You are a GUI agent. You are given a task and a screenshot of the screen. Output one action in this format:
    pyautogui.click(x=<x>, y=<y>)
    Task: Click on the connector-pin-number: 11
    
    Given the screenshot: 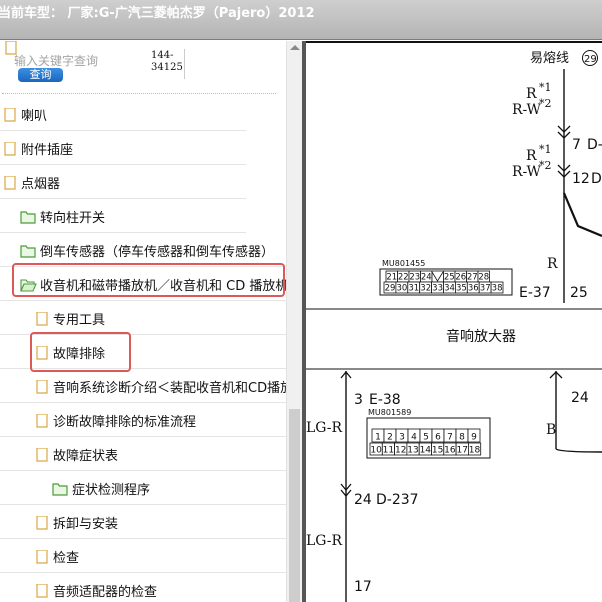 What is the action you would take?
    pyautogui.click(x=388, y=451)
    